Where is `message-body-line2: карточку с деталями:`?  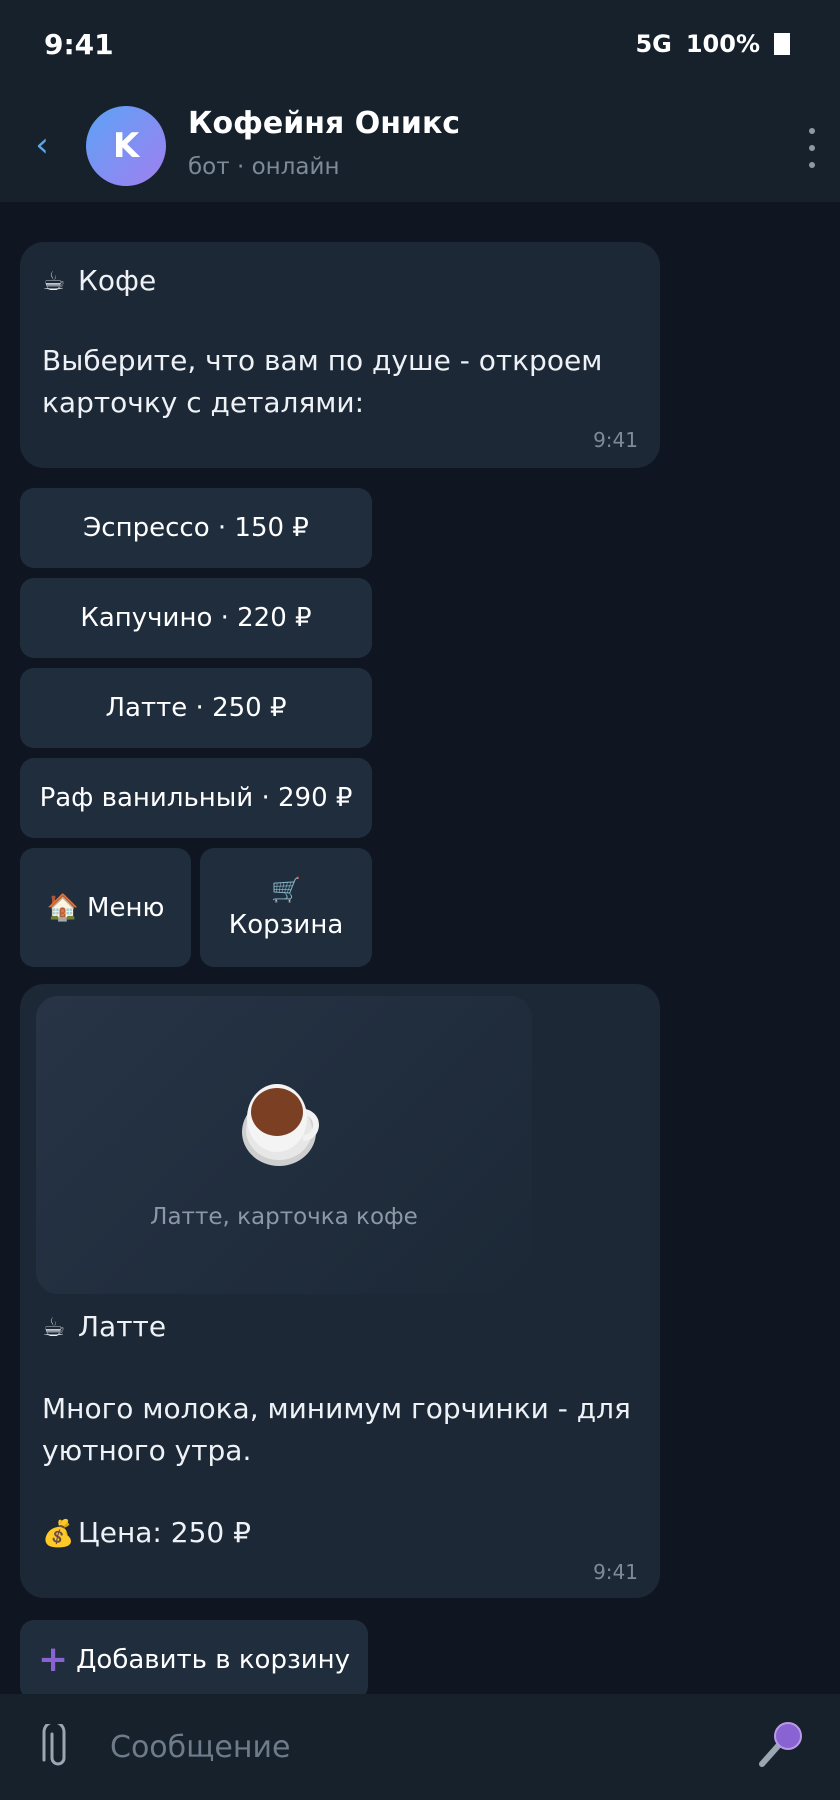 message-body-line2: карточку с деталями: is located at coordinates (203, 402).